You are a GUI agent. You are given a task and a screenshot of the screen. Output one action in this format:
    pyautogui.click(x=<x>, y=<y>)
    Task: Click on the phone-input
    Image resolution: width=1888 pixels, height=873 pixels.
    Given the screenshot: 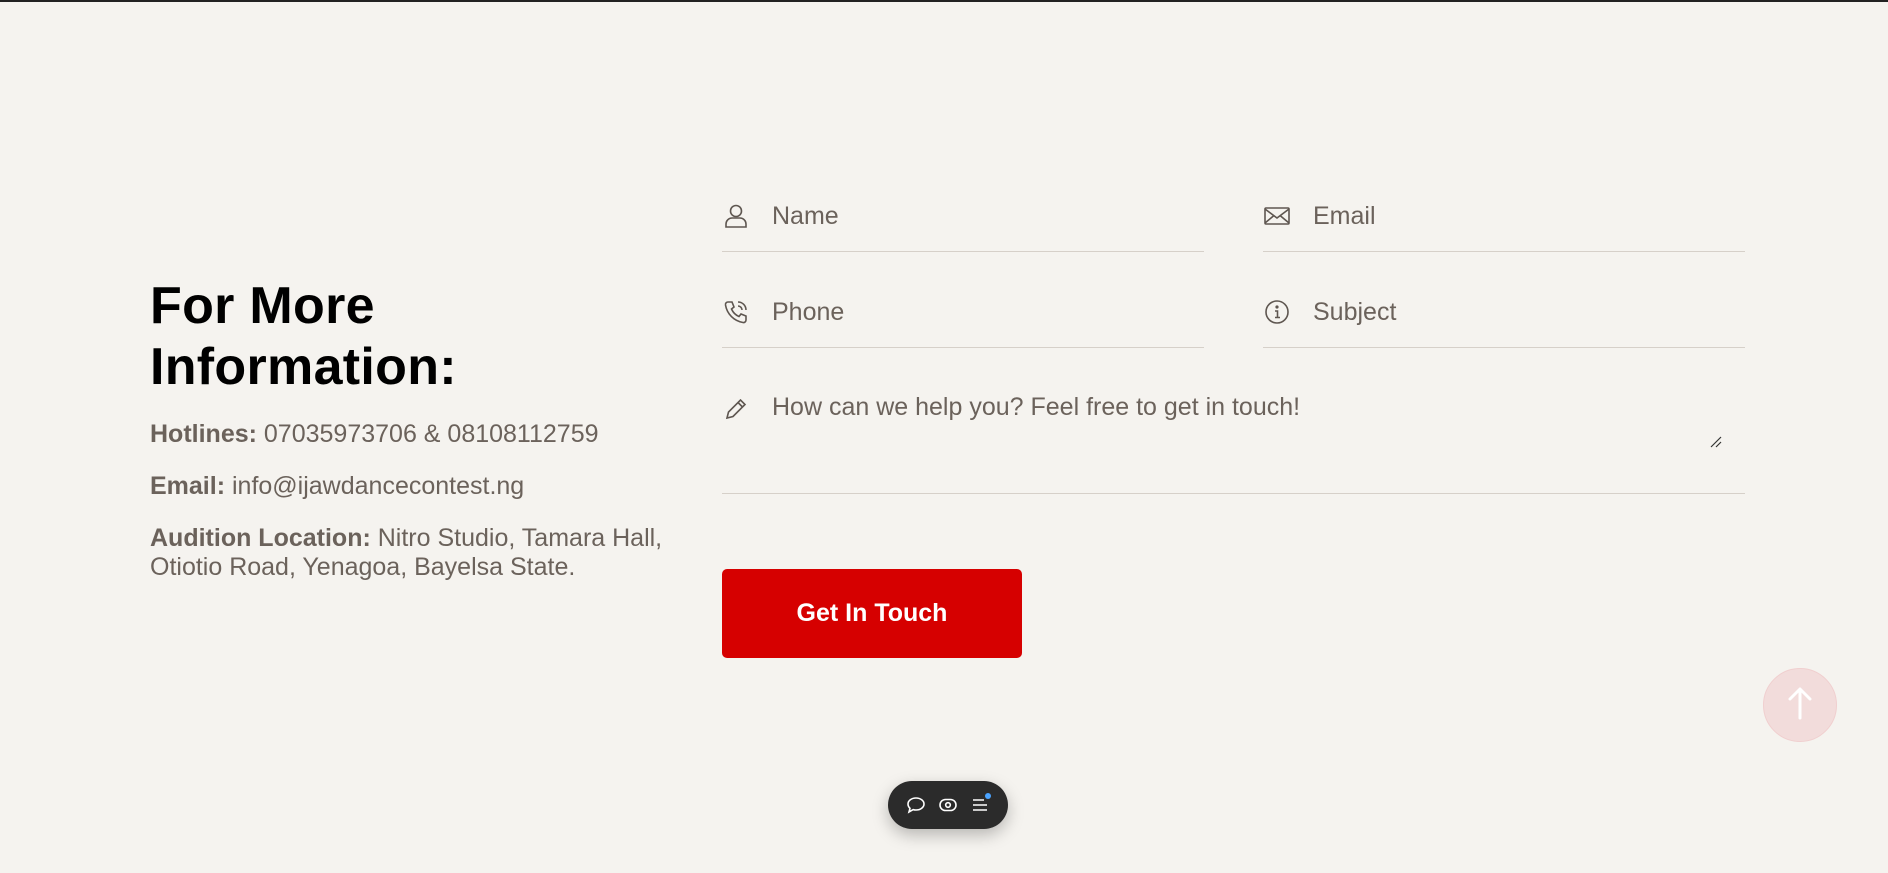 What is the action you would take?
    pyautogui.click(x=982, y=312)
    